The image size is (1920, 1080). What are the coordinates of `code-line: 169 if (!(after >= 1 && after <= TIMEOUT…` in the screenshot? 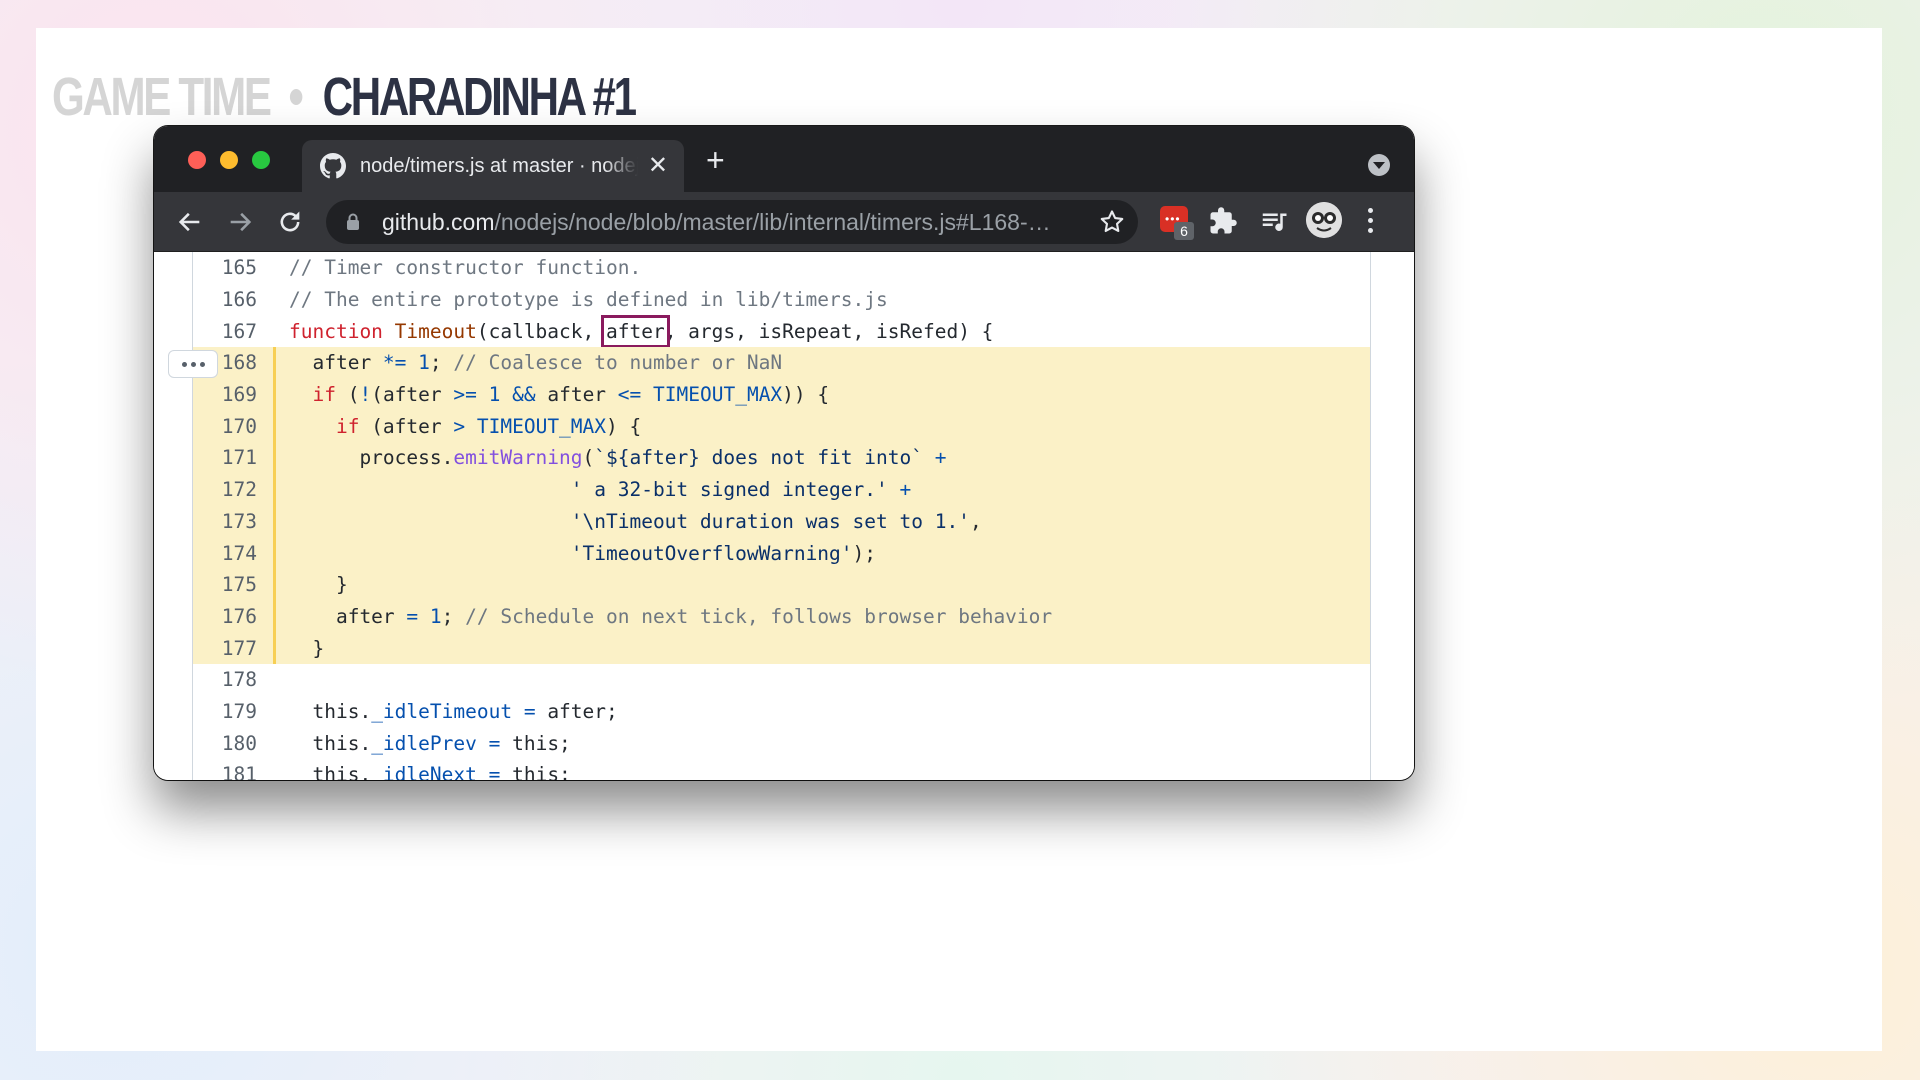 It's located at (781, 394).